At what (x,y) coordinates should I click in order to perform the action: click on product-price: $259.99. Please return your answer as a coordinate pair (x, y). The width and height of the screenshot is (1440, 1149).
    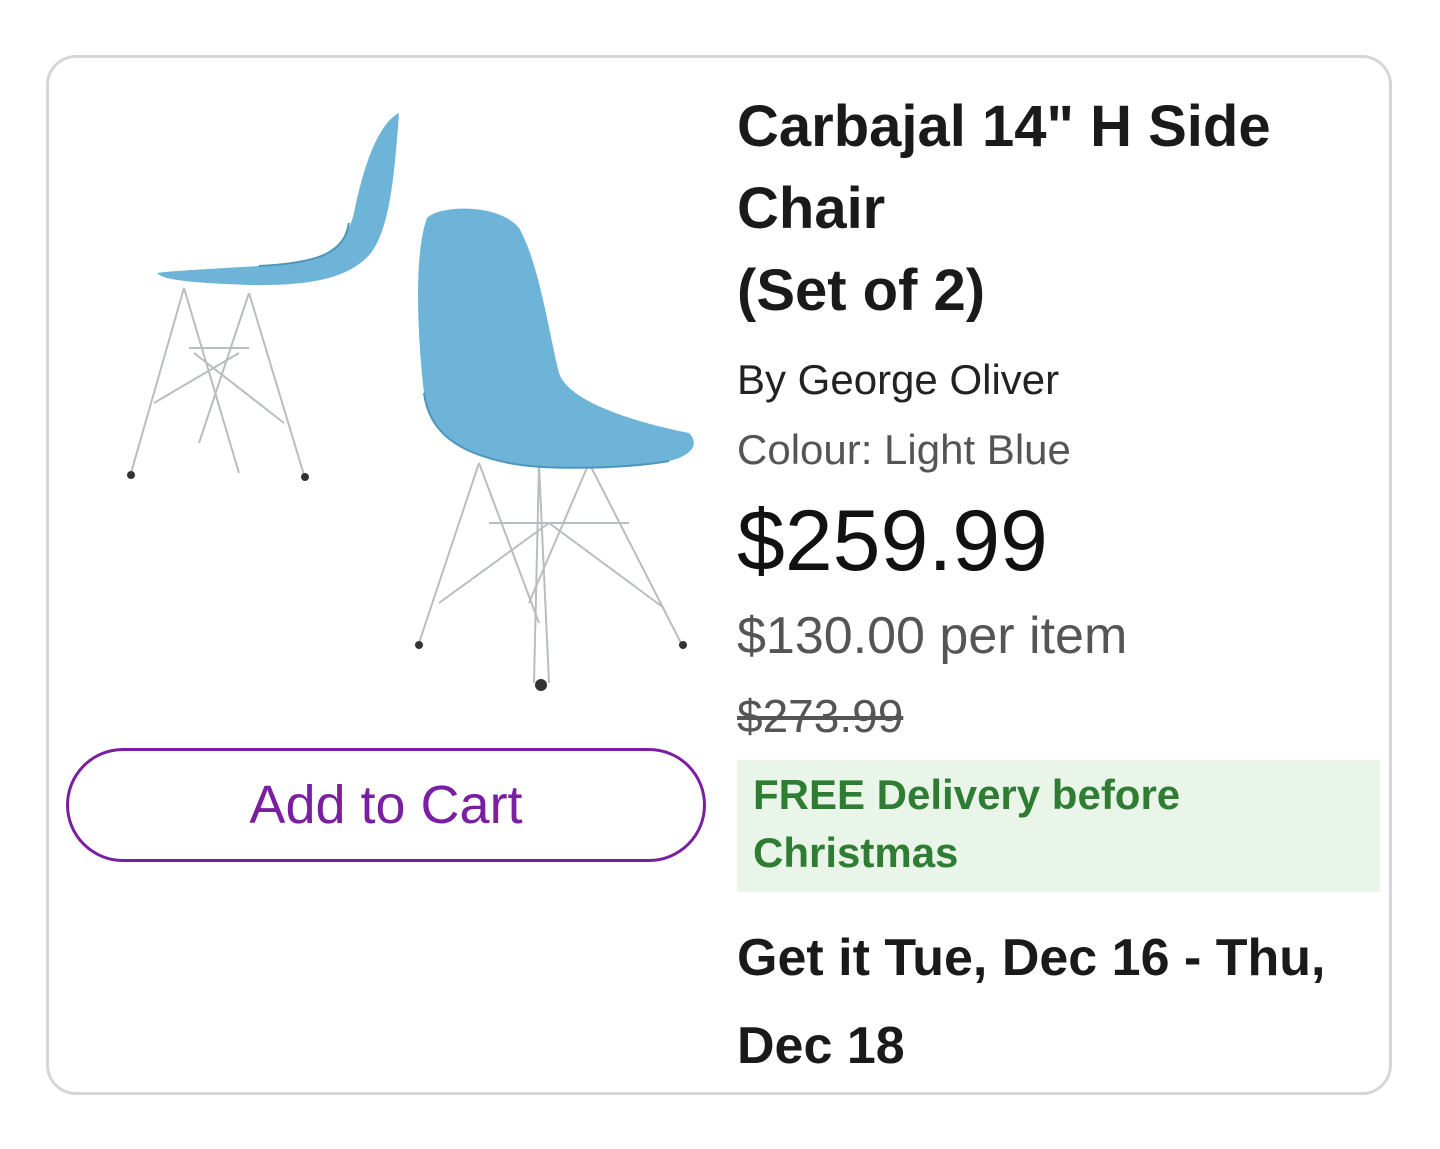
    Looking at the image, I should click on (892, 541).